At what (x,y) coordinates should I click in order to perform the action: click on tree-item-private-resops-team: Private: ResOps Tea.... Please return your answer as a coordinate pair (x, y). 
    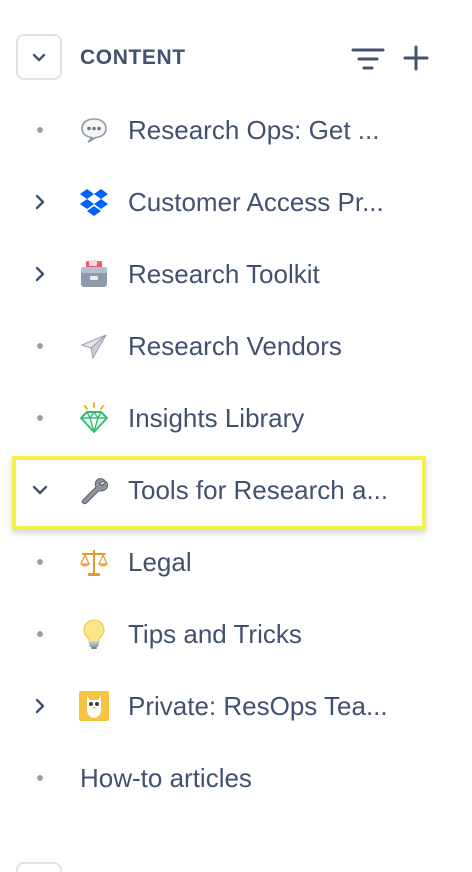
    Looking at the image, I should click on (236, 706).